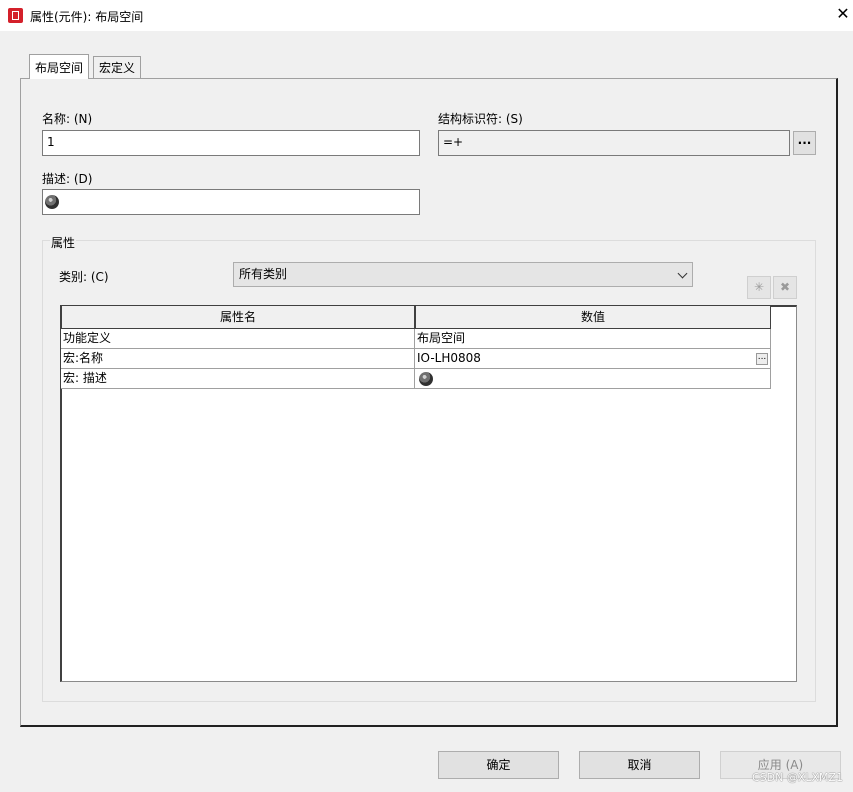  What do you see at coordinates (231, 202) in the screenshot?
I see `description-field` at bounding box center [231, 202].